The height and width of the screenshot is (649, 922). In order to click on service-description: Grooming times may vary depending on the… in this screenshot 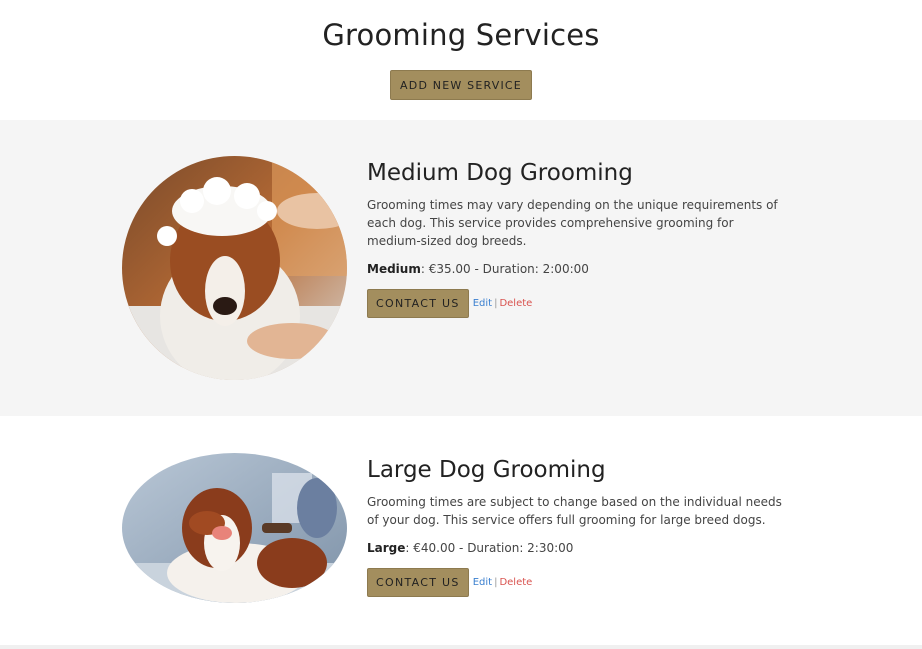, I will do `click(572, 223)`.